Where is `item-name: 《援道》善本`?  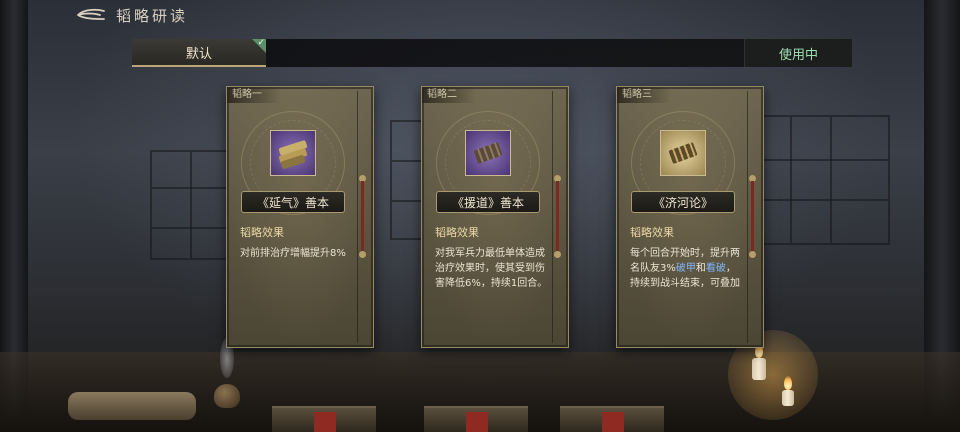 item-name: 《援道》善本 is located at coordinates (488, 202).